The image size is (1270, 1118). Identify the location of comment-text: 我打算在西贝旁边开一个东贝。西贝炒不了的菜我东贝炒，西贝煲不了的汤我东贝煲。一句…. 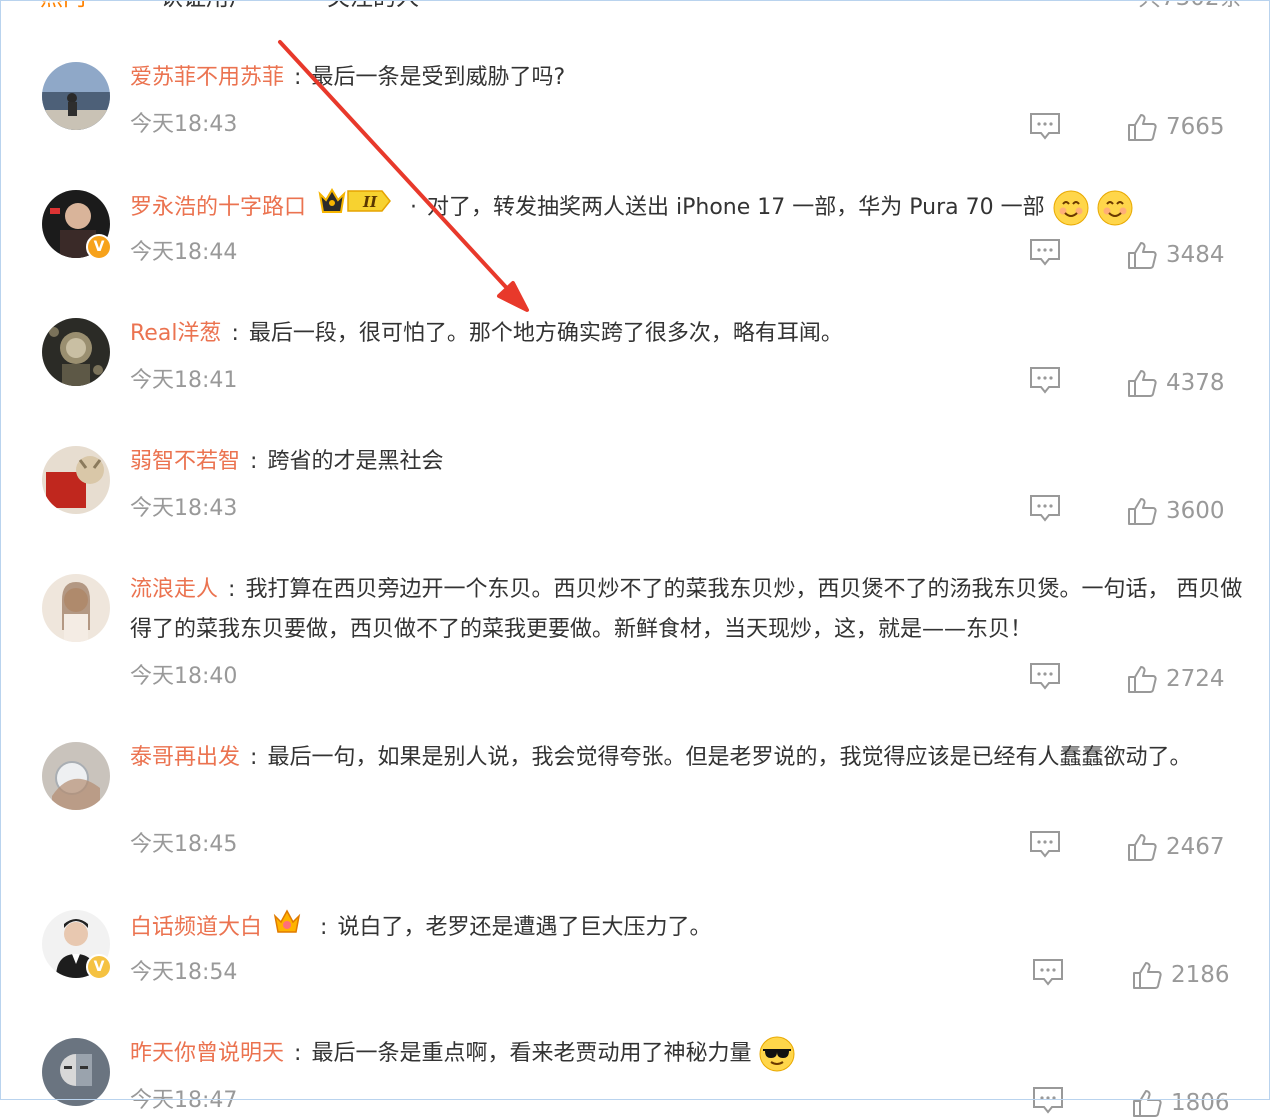
(686, 609).